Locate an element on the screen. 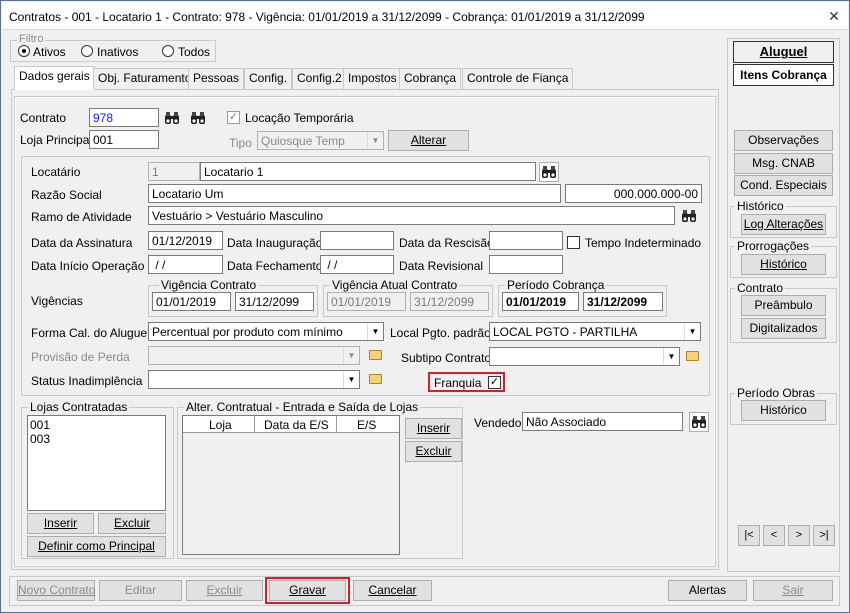  loja-principal-input: 001 is located at coordinates (124, 139).